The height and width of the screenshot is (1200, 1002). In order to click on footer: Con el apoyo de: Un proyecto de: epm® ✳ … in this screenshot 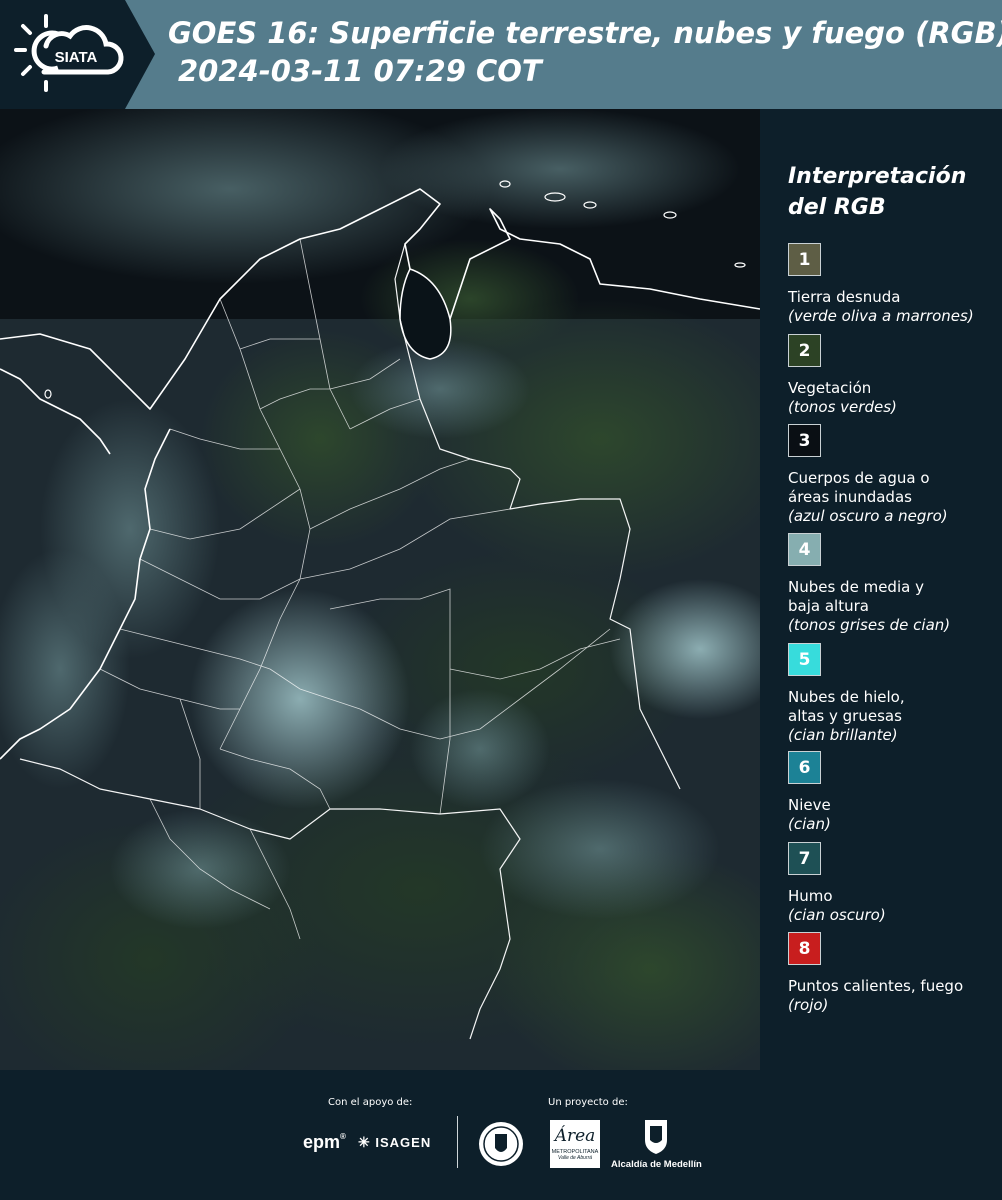, I will do `click(501, 1135)`.